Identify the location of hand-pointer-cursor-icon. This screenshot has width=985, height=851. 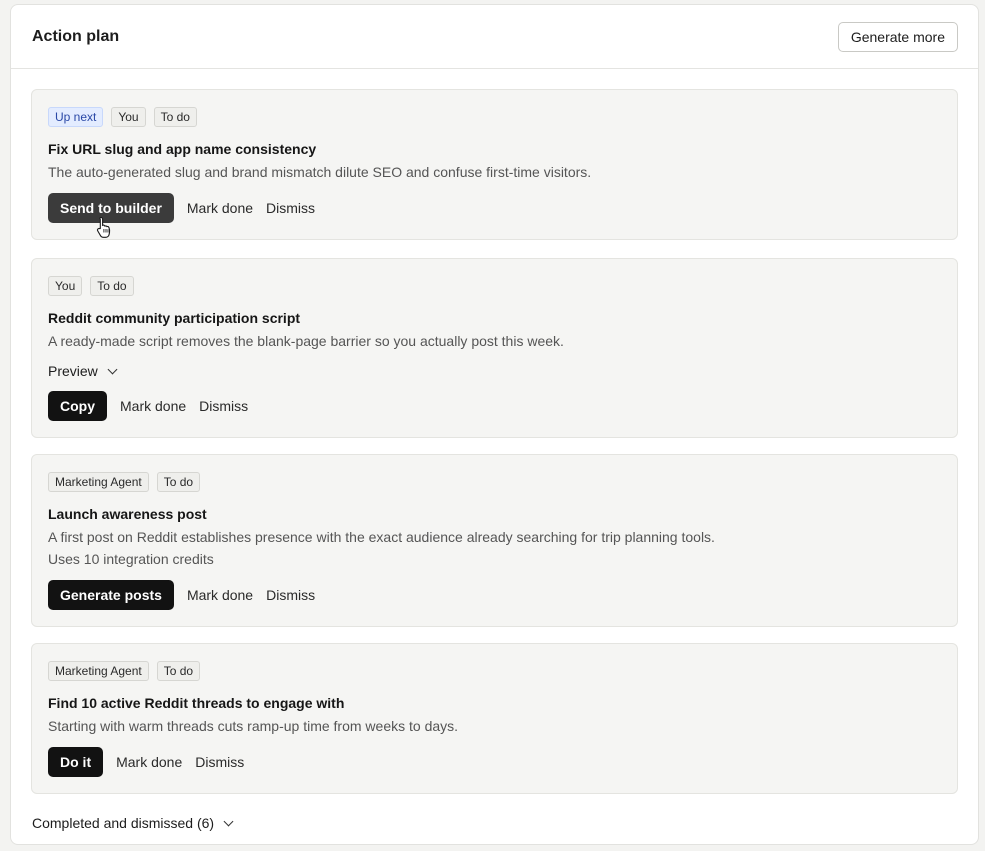
(103, 227).